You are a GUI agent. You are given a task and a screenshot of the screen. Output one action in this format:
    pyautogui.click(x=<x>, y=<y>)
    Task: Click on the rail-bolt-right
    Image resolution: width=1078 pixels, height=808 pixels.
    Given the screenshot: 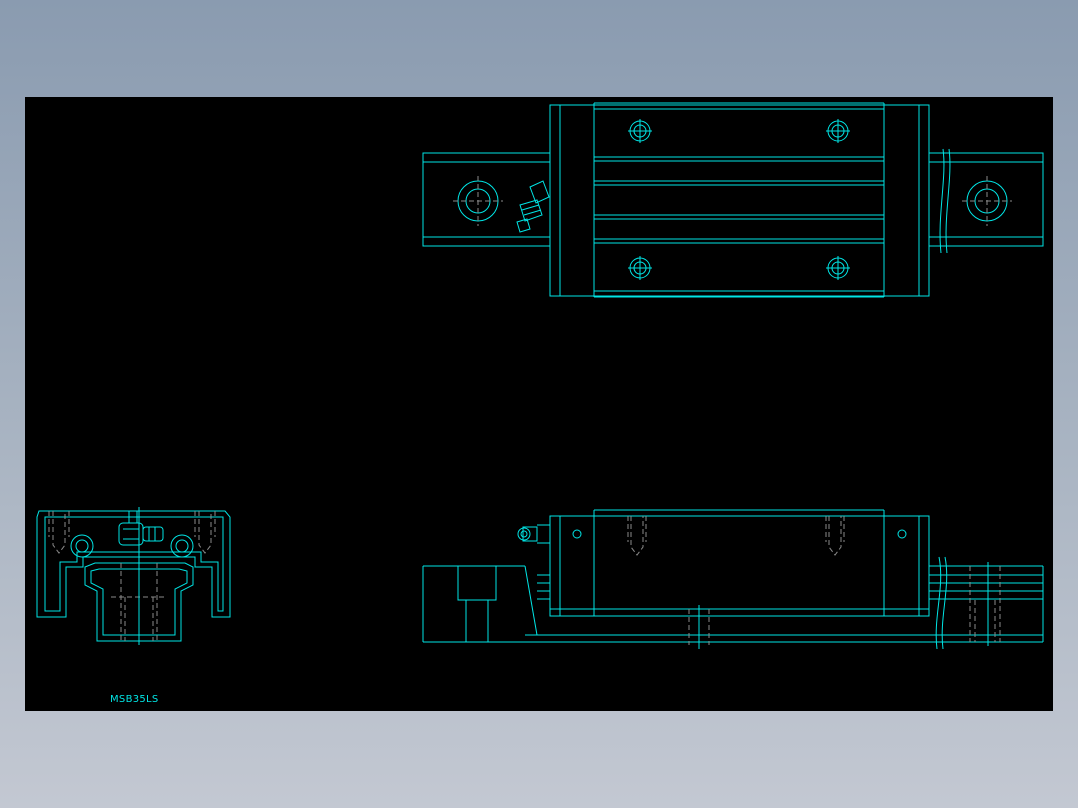 What is the action you would take?
    pyautogui.click(x=985, y=604)
    